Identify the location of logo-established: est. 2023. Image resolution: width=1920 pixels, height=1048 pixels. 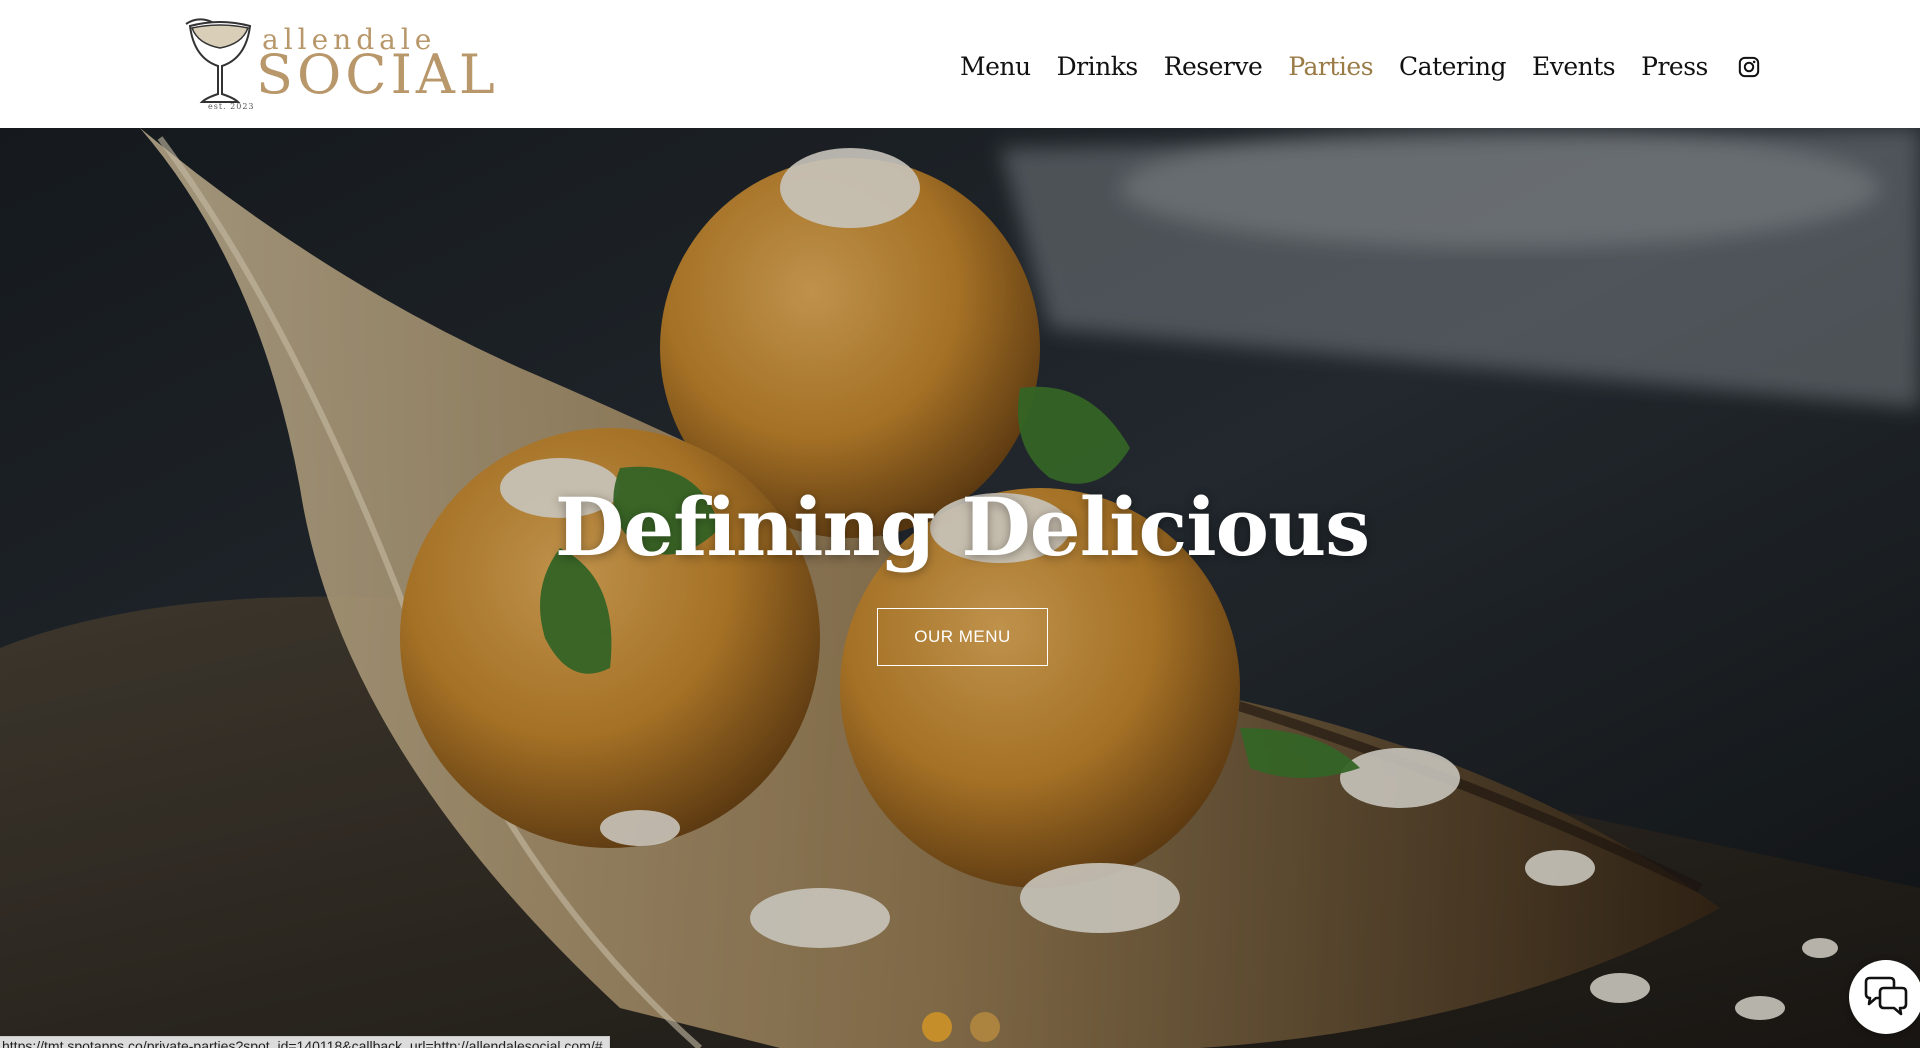
(231, 106).